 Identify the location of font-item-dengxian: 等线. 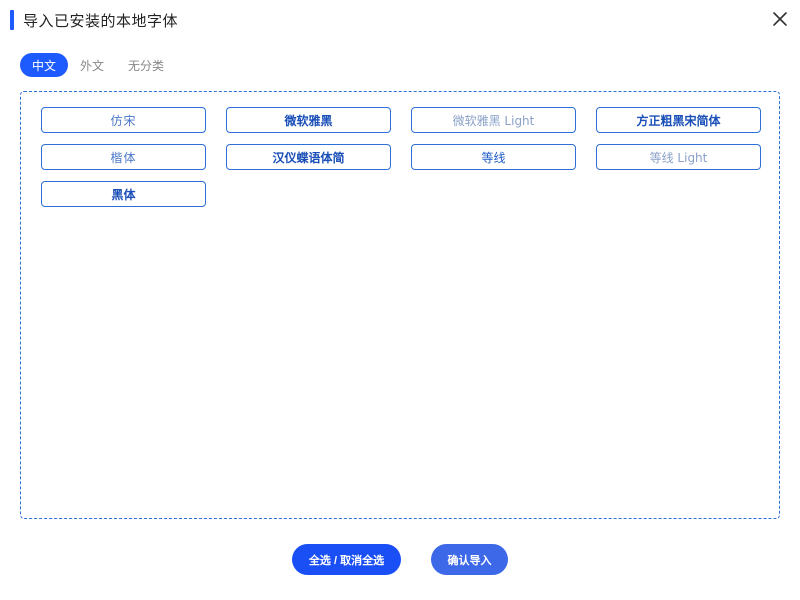
(493, 157).